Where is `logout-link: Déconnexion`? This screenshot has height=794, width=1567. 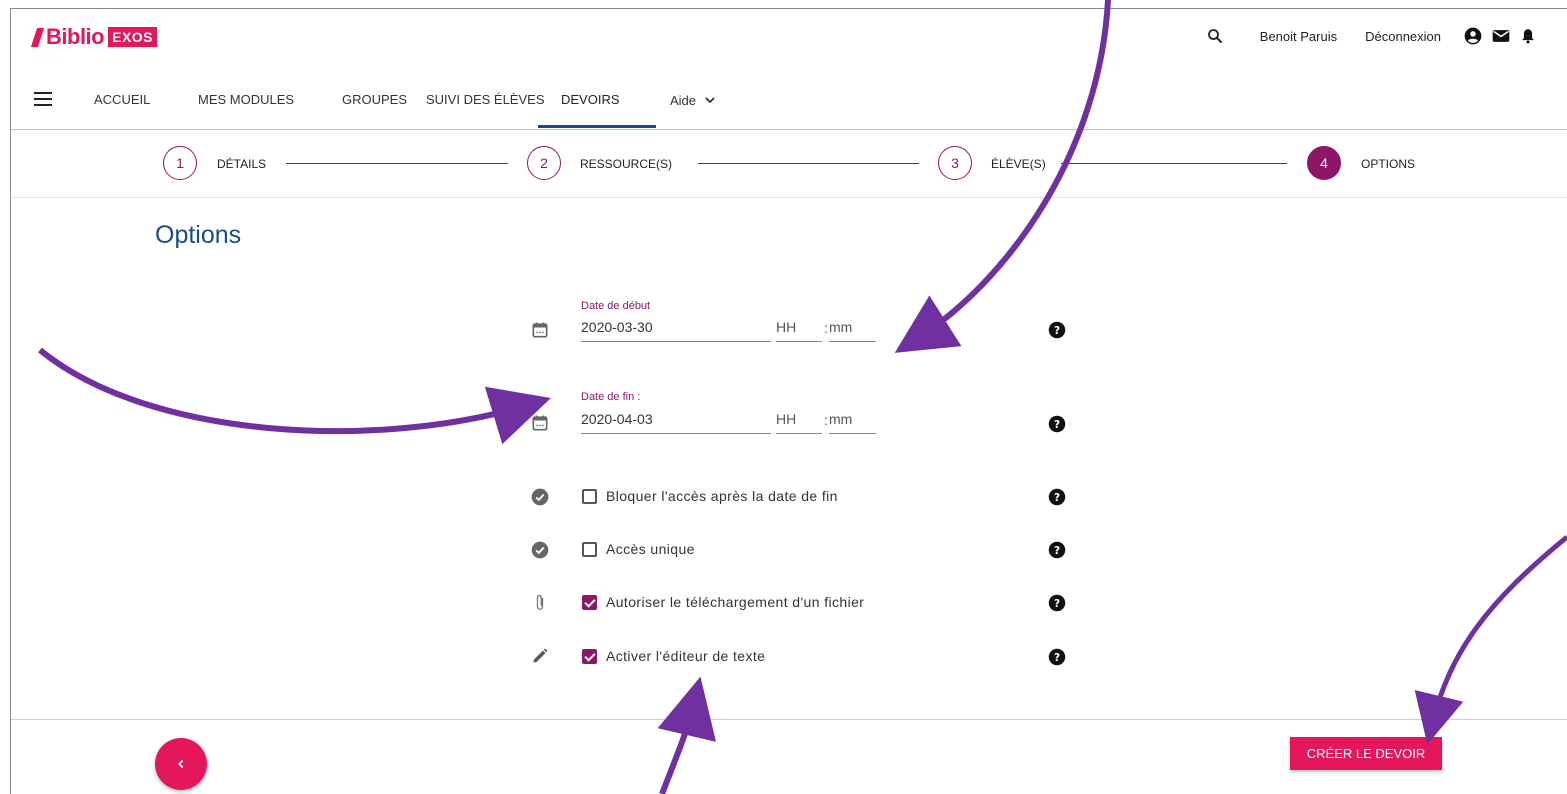
logout-link: Déconnexion is located at coordinates (1403, 36).